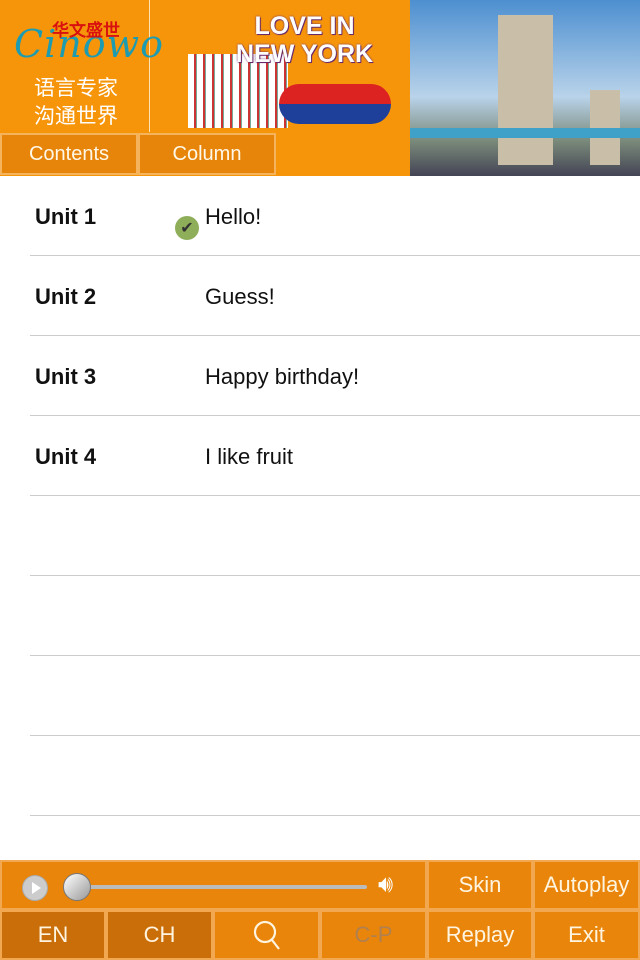 The height and width of the screenshot is (960, 640). What do you see at coordinates (76, 88) in the screenshot?
I see `slogan-line1: 语言专家` at bounding box center [76, 88].